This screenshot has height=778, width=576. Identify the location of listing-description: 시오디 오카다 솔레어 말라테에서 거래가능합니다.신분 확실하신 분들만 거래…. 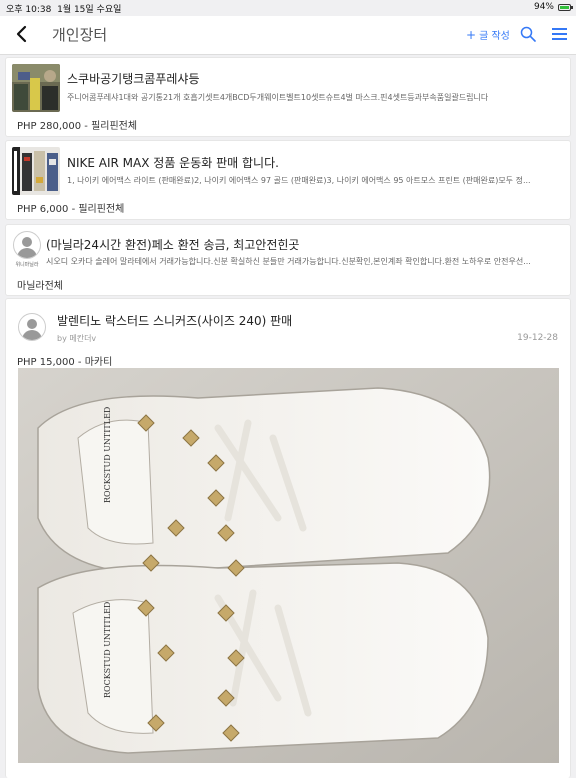
(288, 261).